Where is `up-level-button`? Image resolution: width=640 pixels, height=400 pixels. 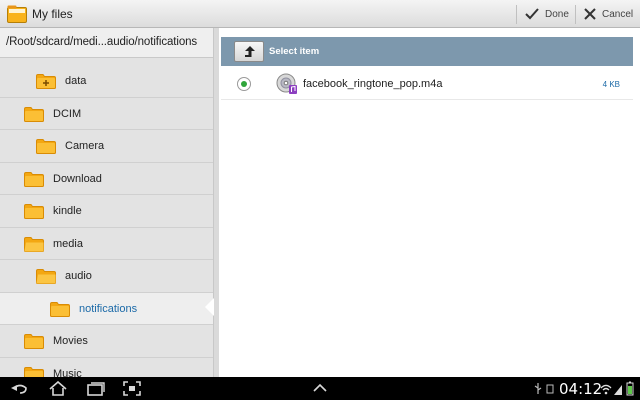 up-level-button is located at coordinates (249, 51).